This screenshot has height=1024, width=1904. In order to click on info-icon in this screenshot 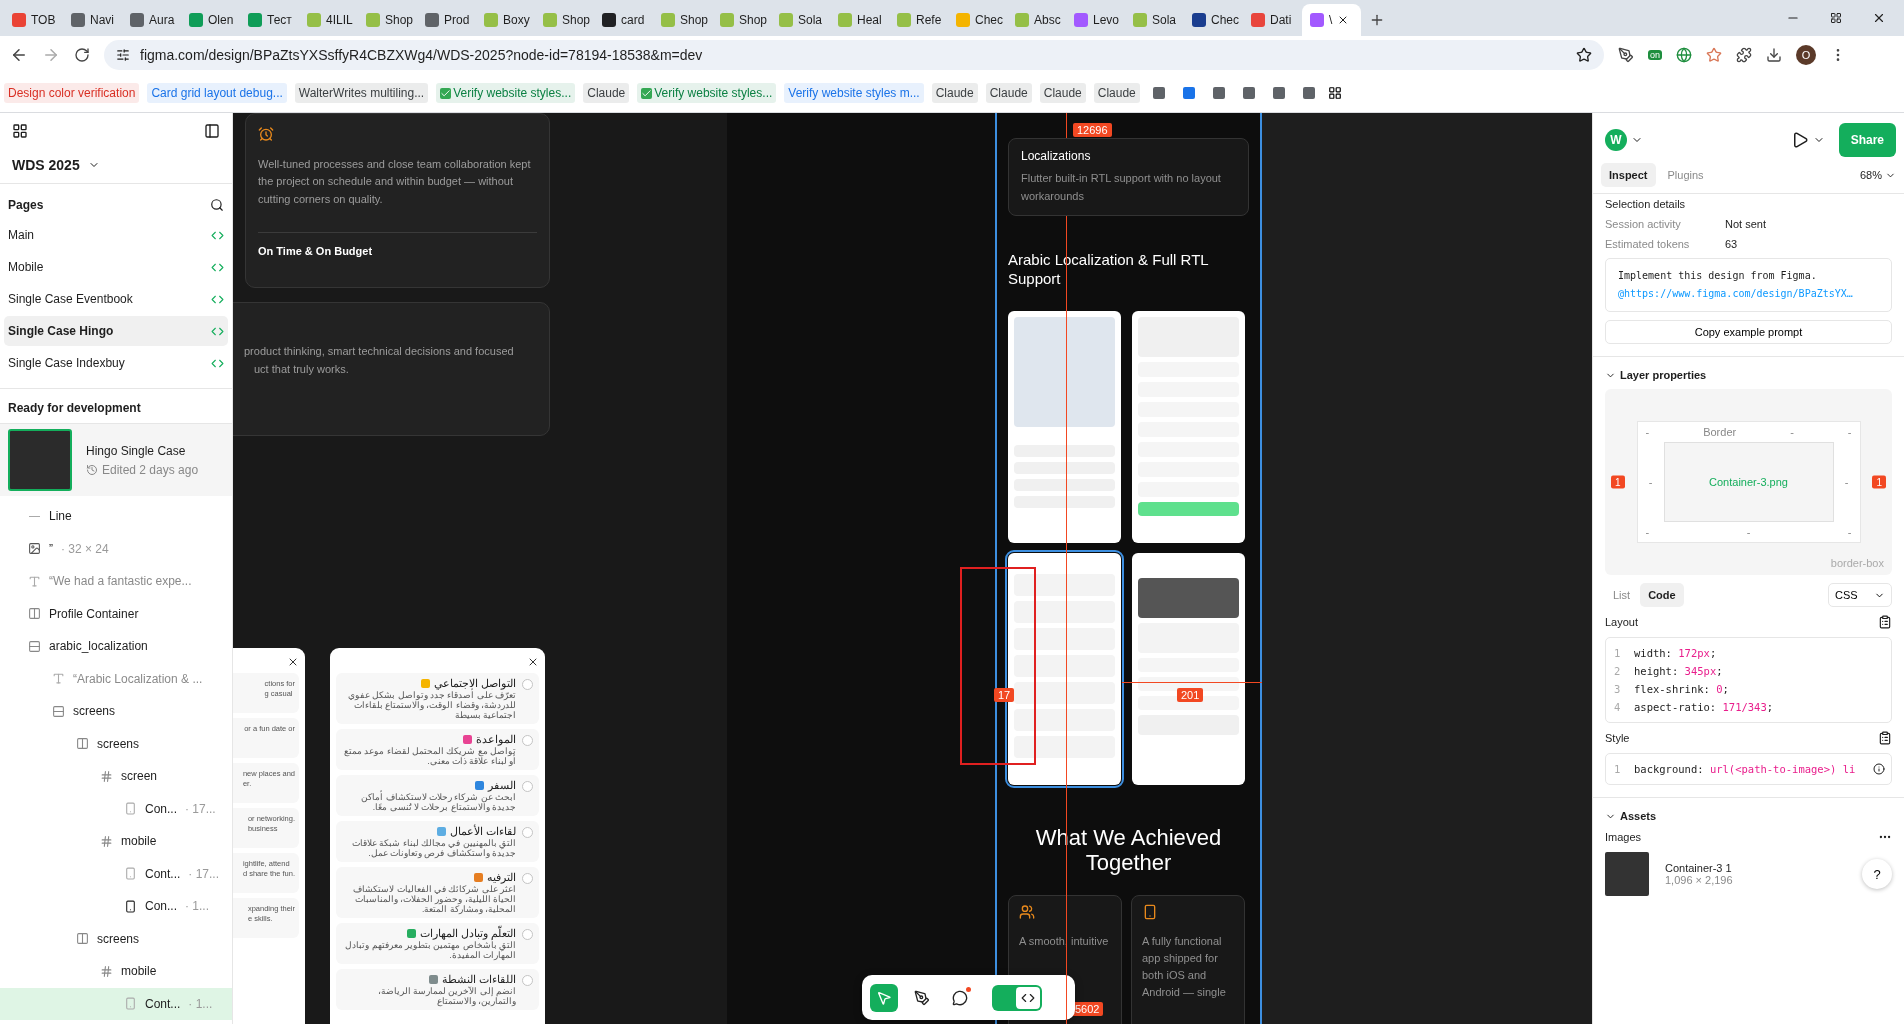, I will do `click(1879, 769)`.